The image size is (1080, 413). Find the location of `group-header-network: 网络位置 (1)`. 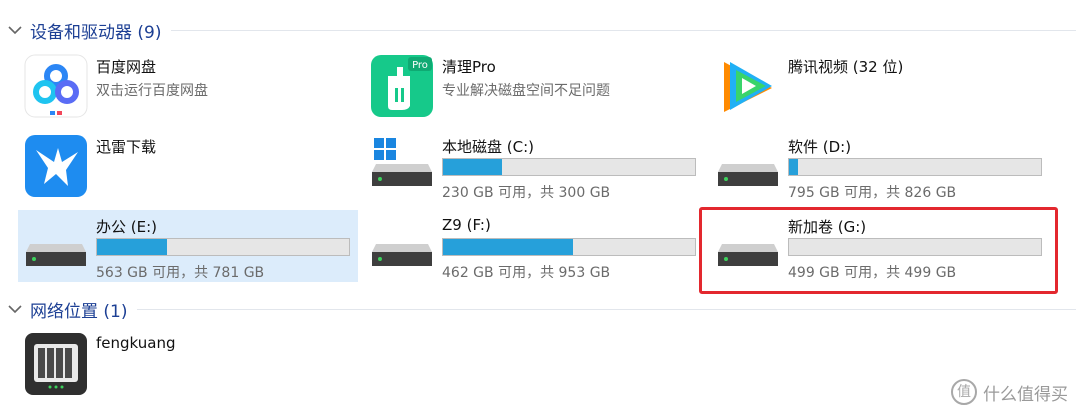

group-header-network: 网络位置 (1) is located at coordinates (540, 309).